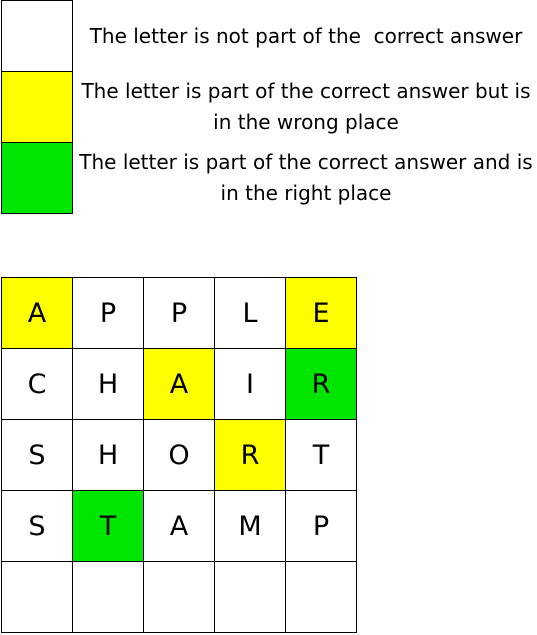 The height and width of the screenshot is (635, 537). I want to click on board-tile: L, so click(250, 313).